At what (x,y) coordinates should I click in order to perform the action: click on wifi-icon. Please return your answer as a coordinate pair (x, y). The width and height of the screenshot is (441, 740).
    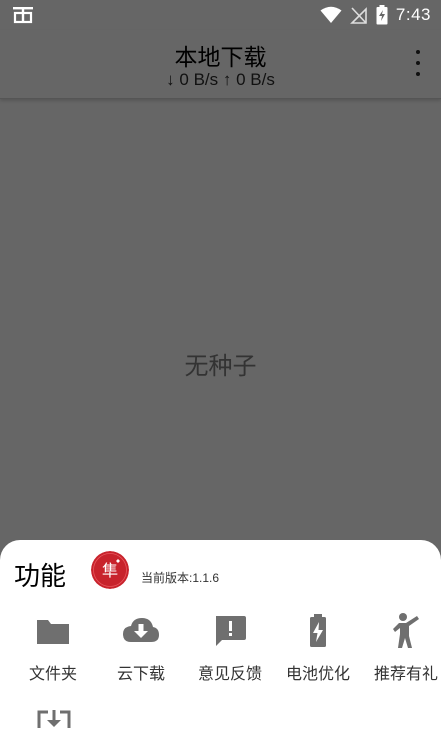
    Looking at the image, I should click on (331, 14).